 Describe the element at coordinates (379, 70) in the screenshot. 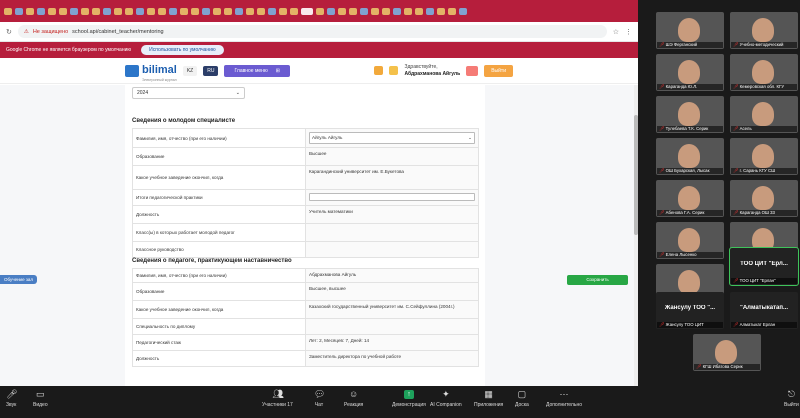

I see `notification-icon` at that location.